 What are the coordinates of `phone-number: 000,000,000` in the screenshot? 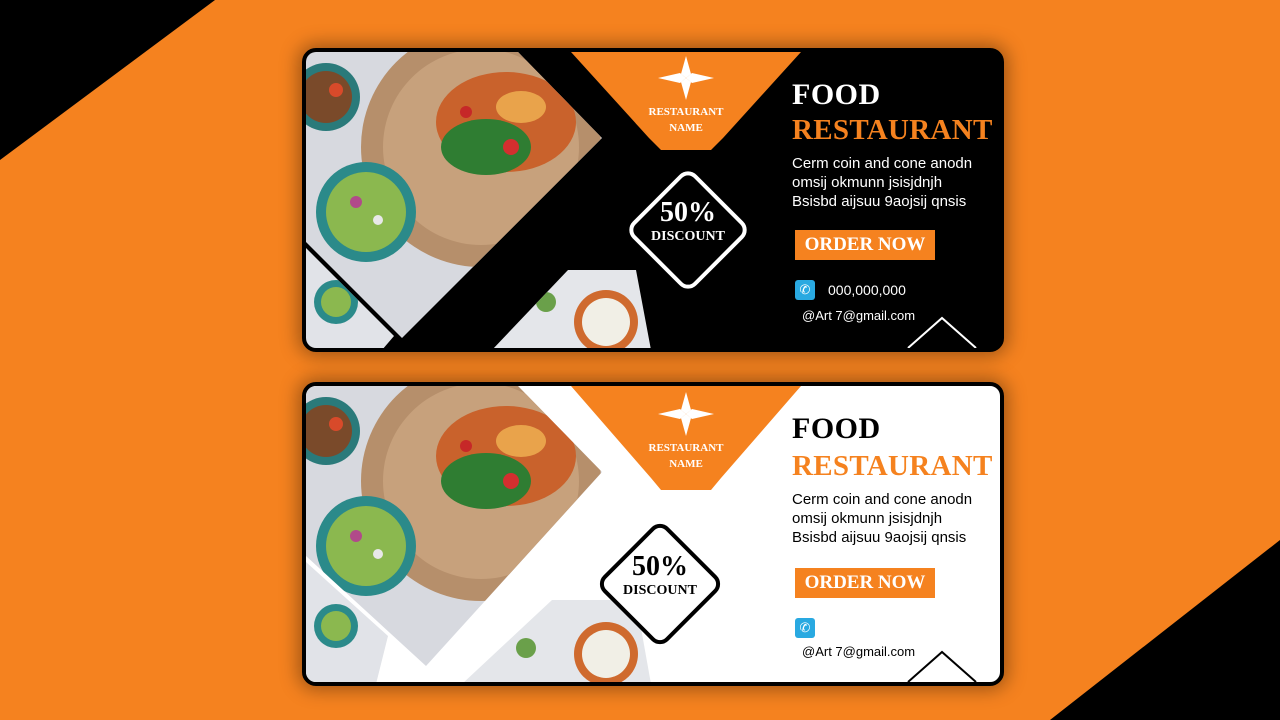 It's located at (867, 290).